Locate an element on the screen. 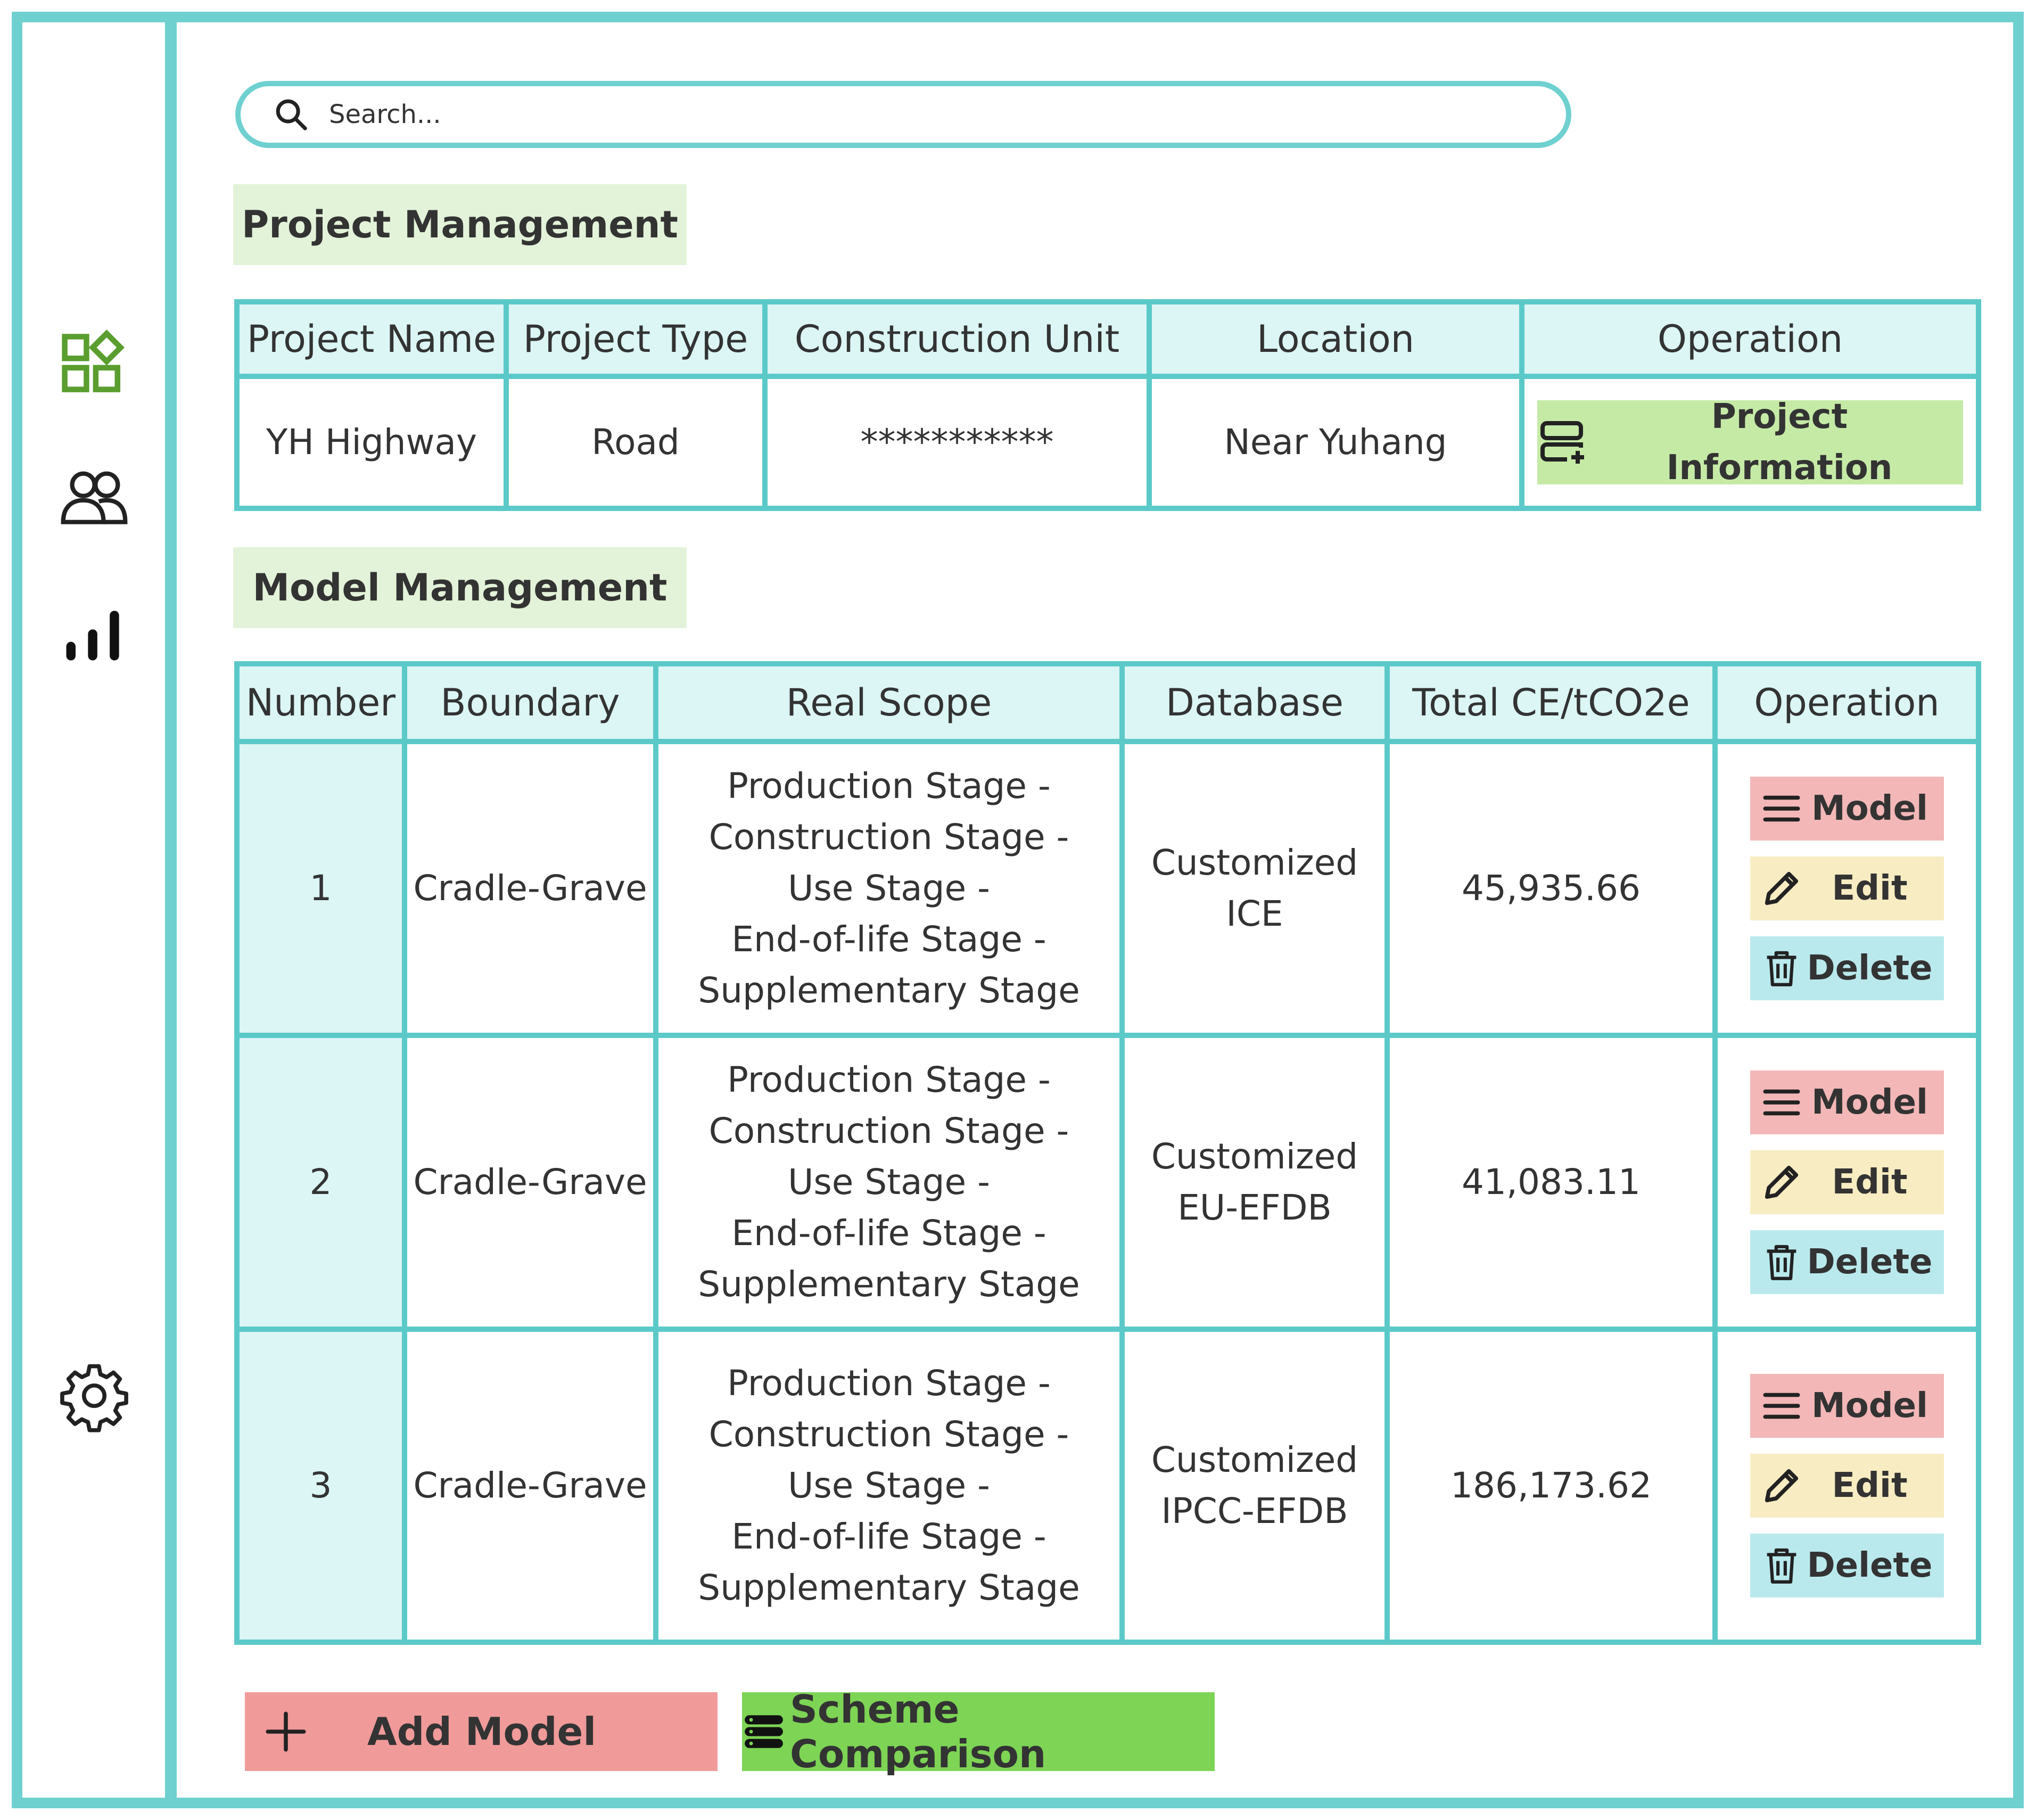  database-line: EU-EFDB is located at coordinates (1254, 1207).